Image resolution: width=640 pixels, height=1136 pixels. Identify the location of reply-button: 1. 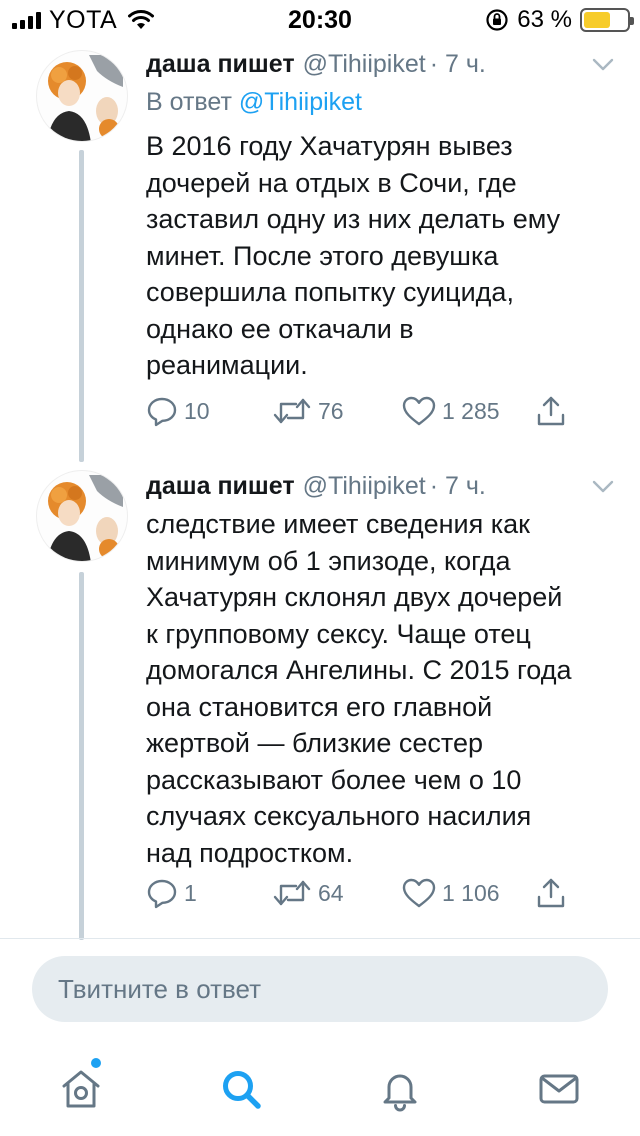
(171, 893).